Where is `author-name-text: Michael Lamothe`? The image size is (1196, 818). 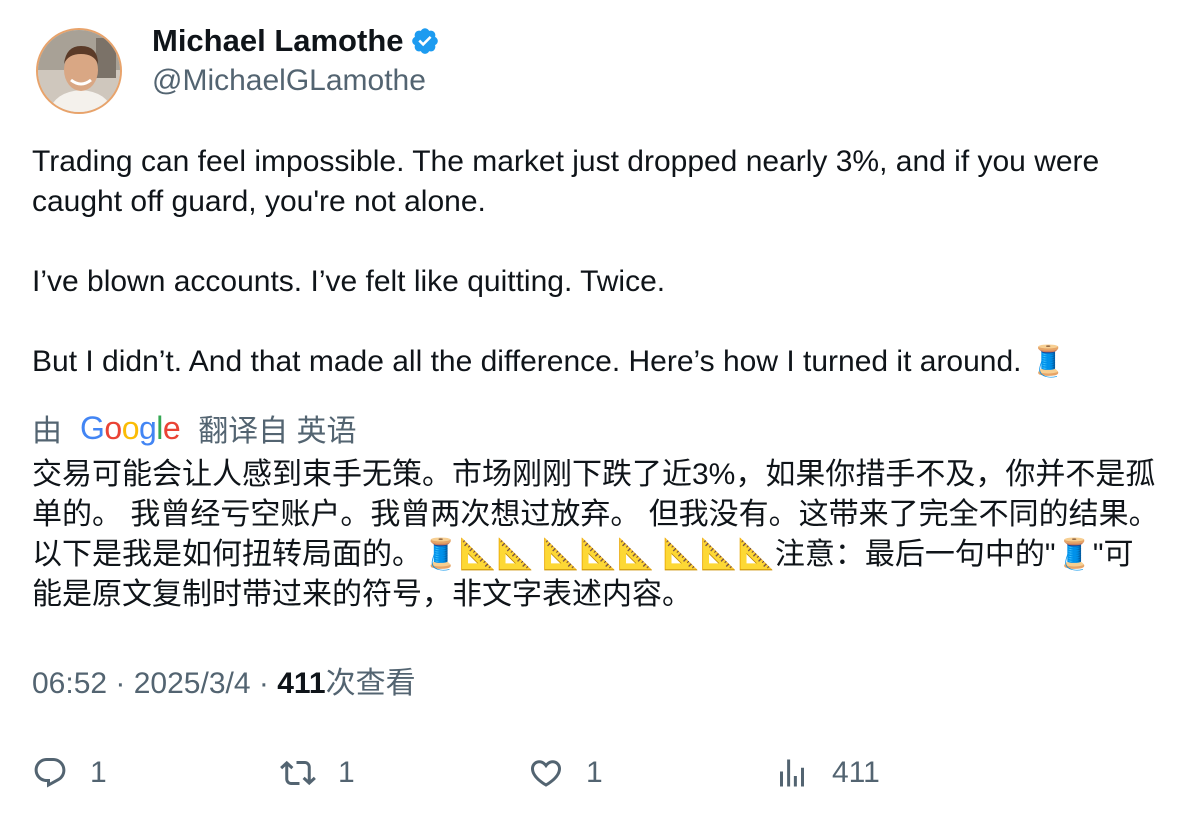 author-name-text: Michael Lamothe is located at coordinates (278, 40).